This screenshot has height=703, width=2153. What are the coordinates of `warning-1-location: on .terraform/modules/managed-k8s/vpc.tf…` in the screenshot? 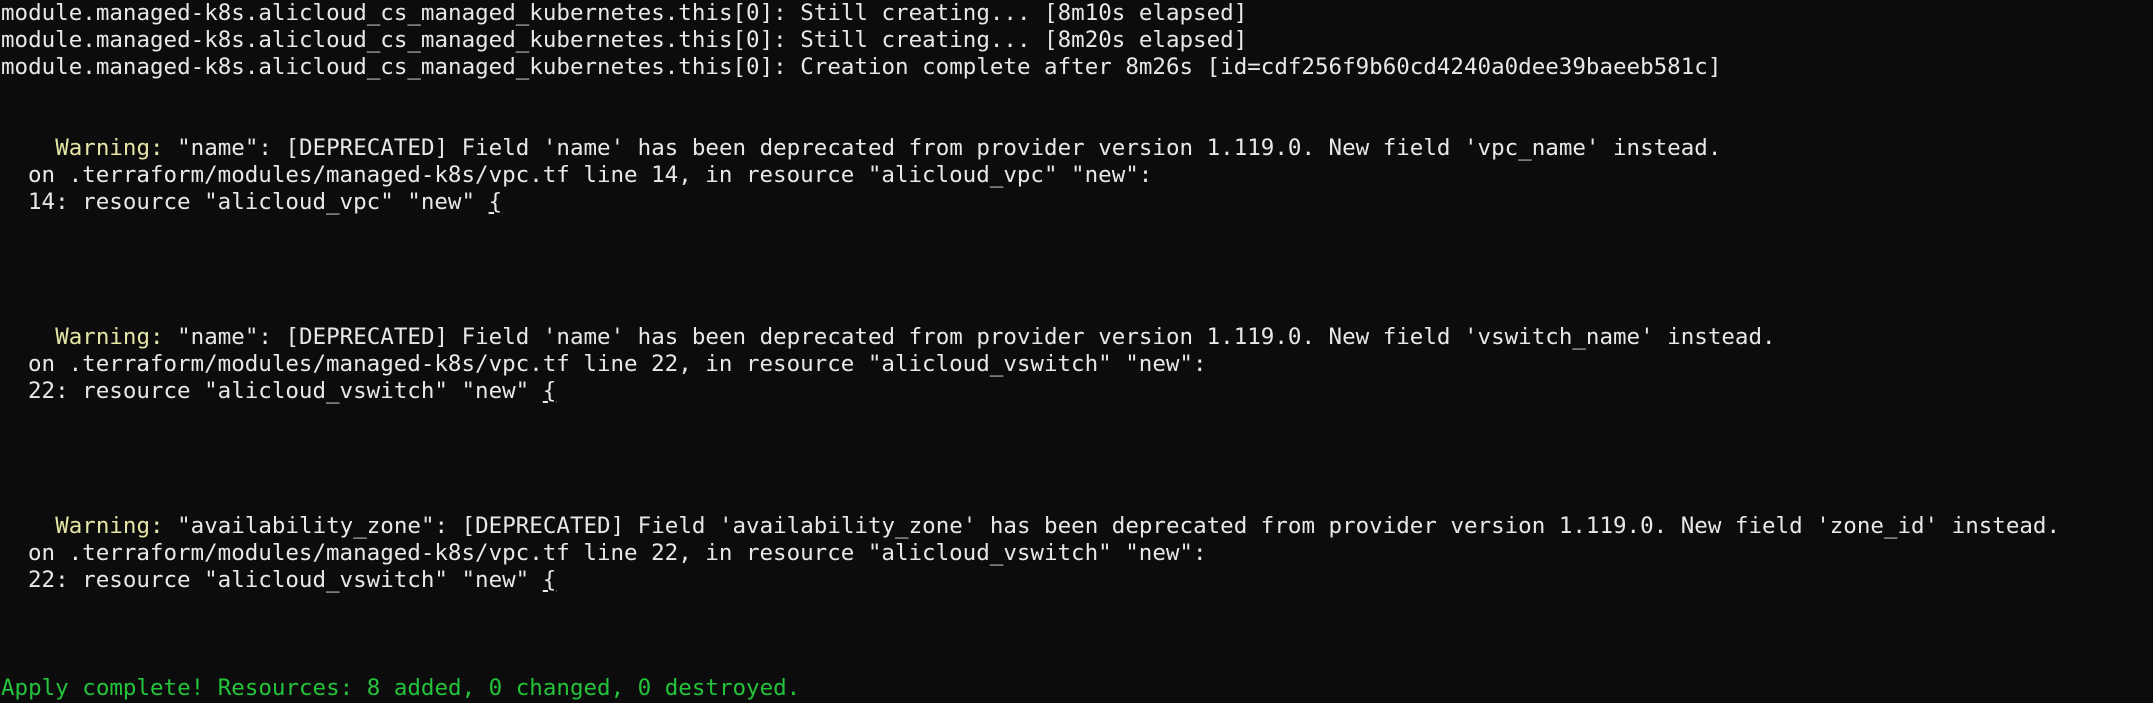 It's located at (590, 175).